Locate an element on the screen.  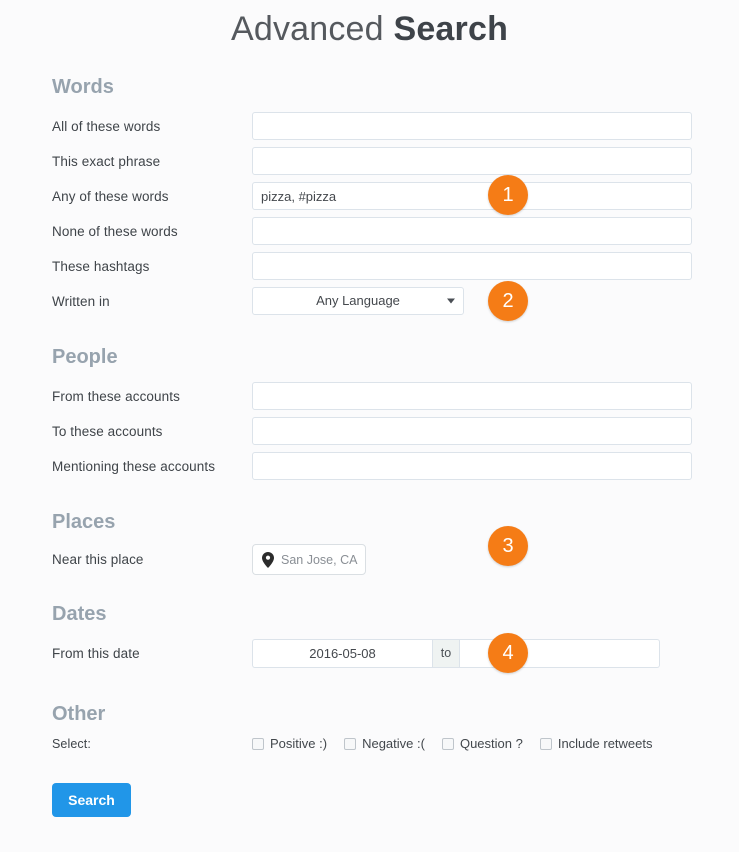
checkbox-question-box is located at coordinates (447, 743).